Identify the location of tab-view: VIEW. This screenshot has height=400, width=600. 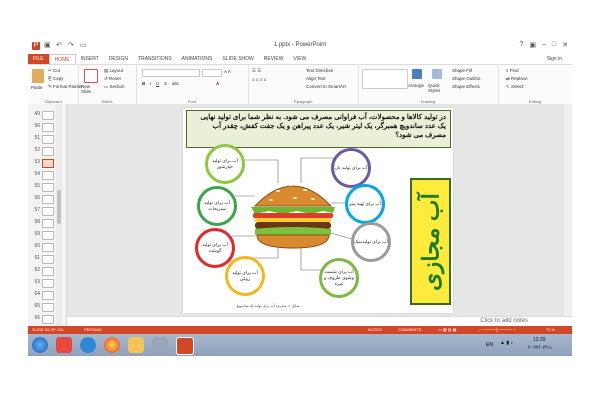
(300, 59).